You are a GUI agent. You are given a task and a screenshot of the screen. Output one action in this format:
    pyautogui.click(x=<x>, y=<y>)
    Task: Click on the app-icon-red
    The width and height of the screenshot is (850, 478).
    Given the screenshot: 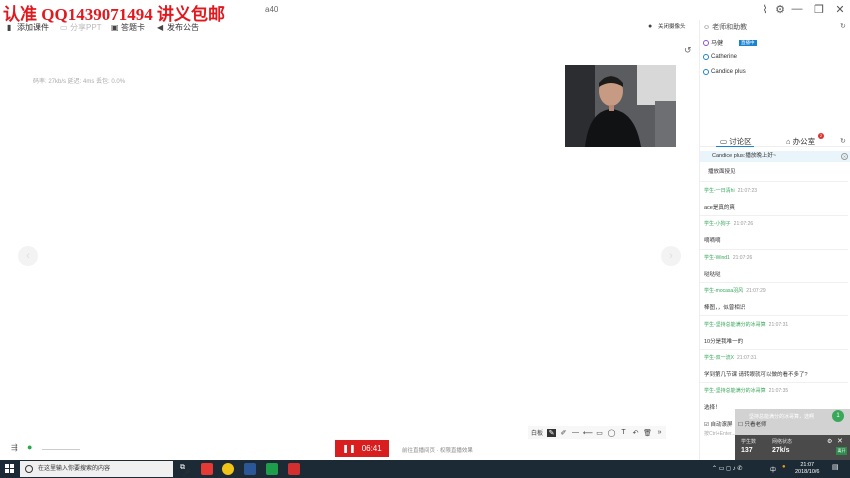 What is the action you would take?
    pyautogui.click(x=207, y=469)
    